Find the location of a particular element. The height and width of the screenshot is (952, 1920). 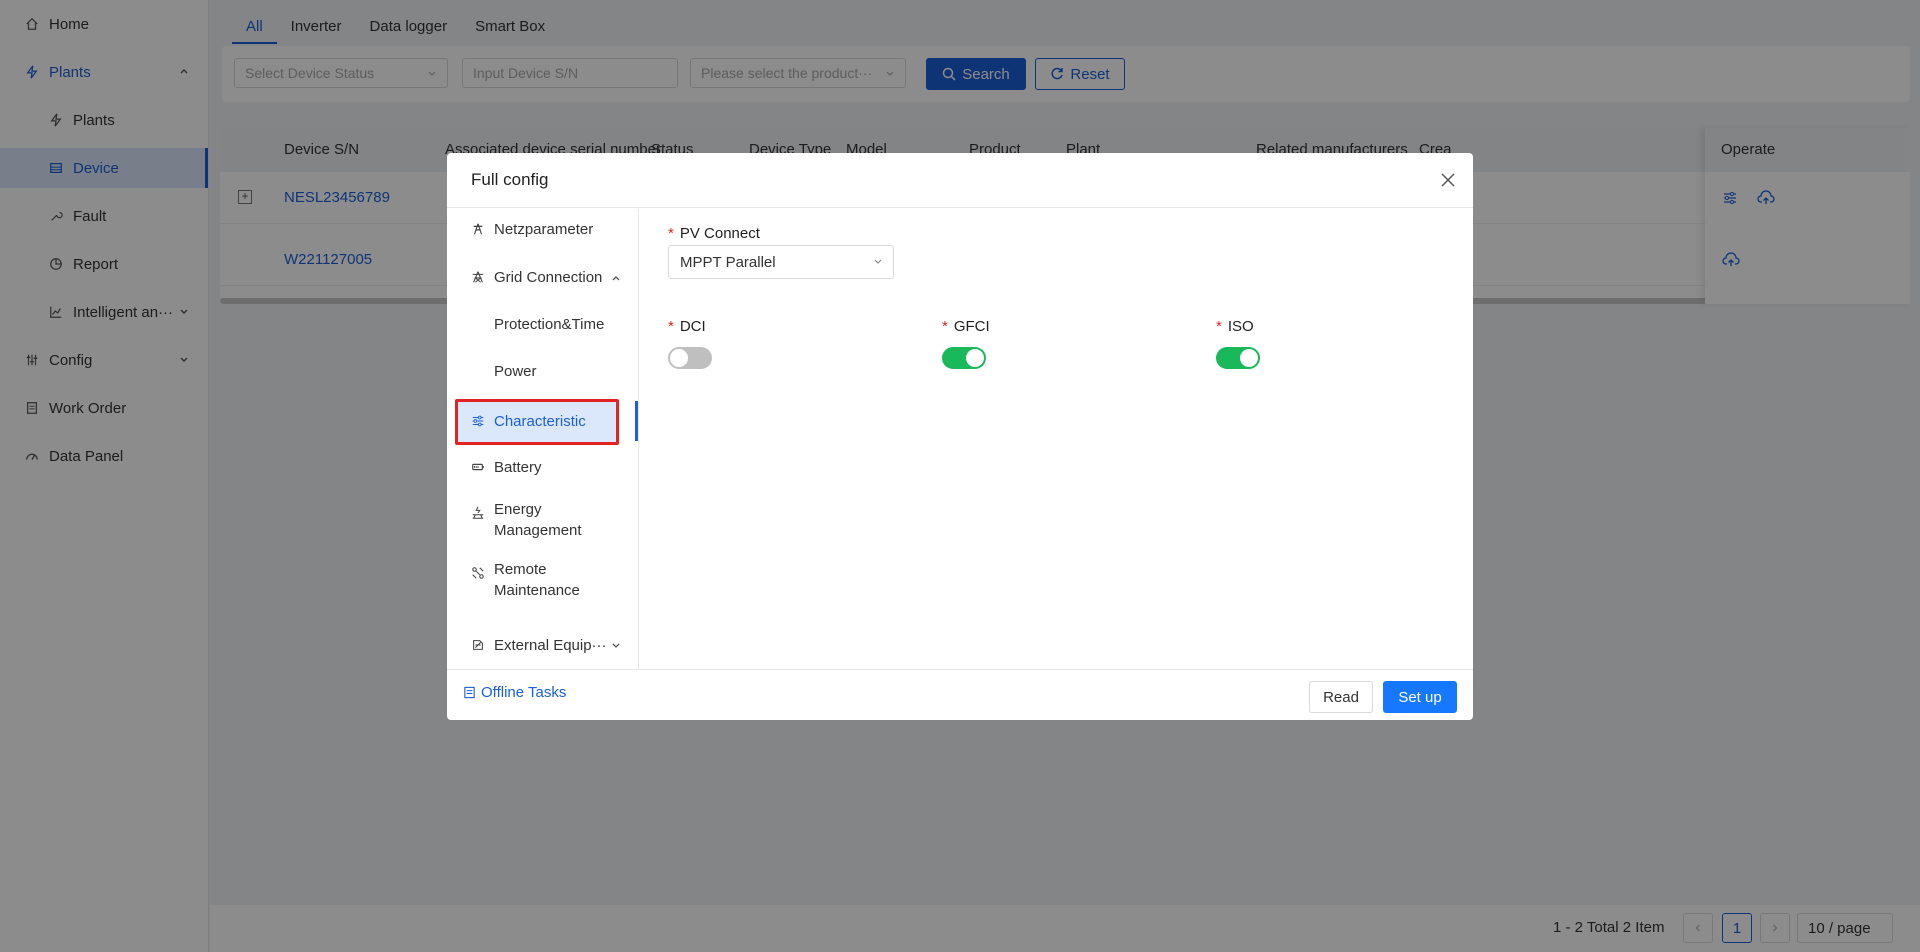

active-menu-indicator is located at coordinates (636, 421).